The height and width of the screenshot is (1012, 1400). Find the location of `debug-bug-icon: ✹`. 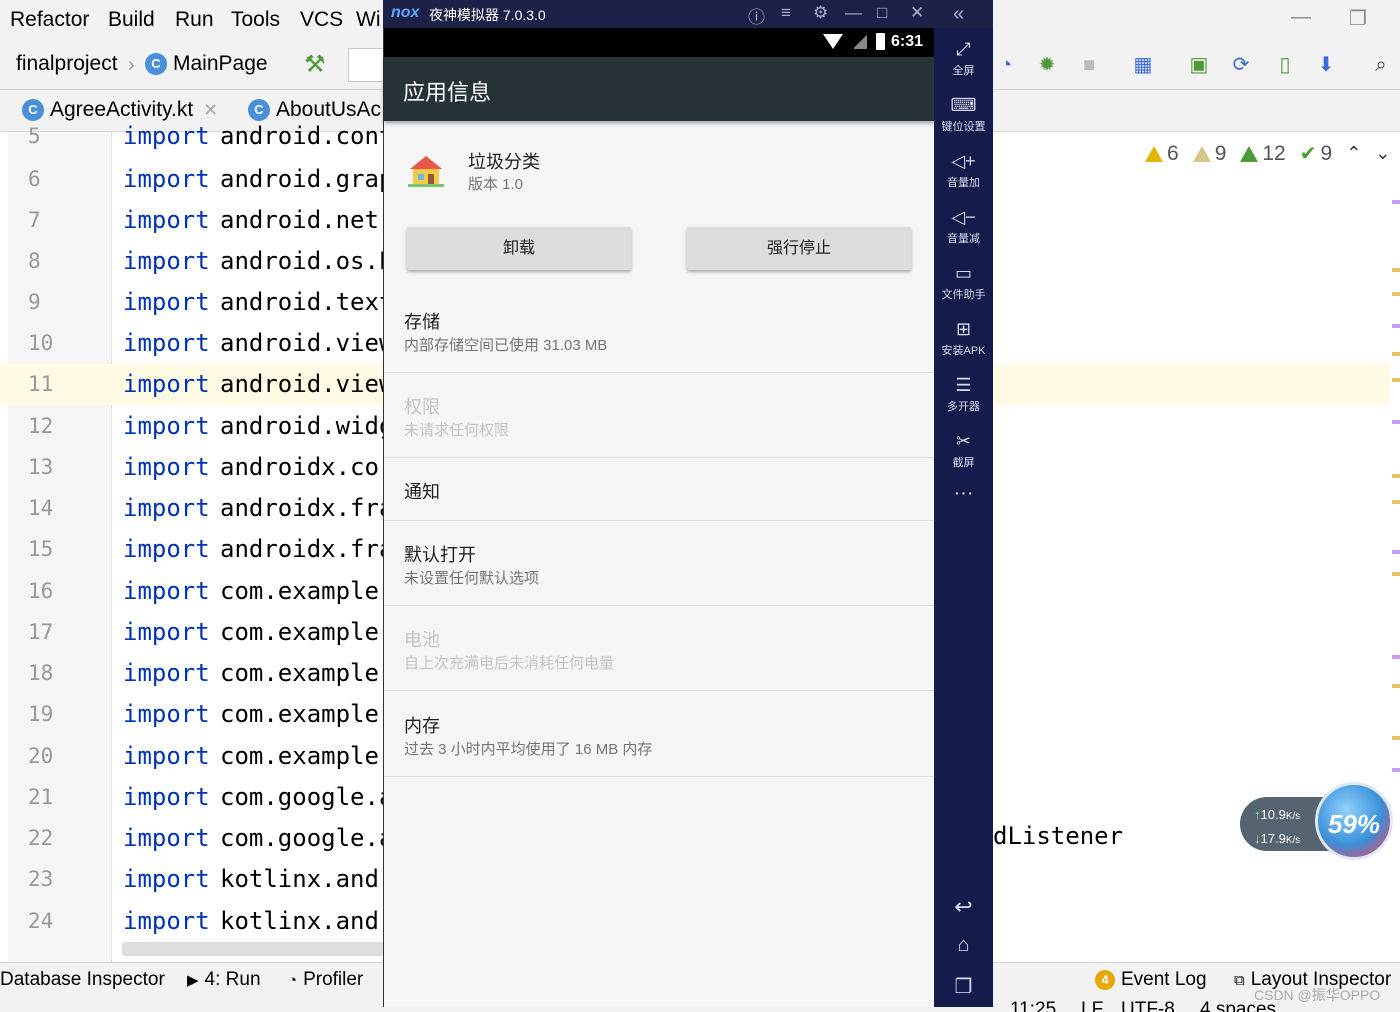

debug-bug-icon: ✹ is located at coordinates (1047, 65).